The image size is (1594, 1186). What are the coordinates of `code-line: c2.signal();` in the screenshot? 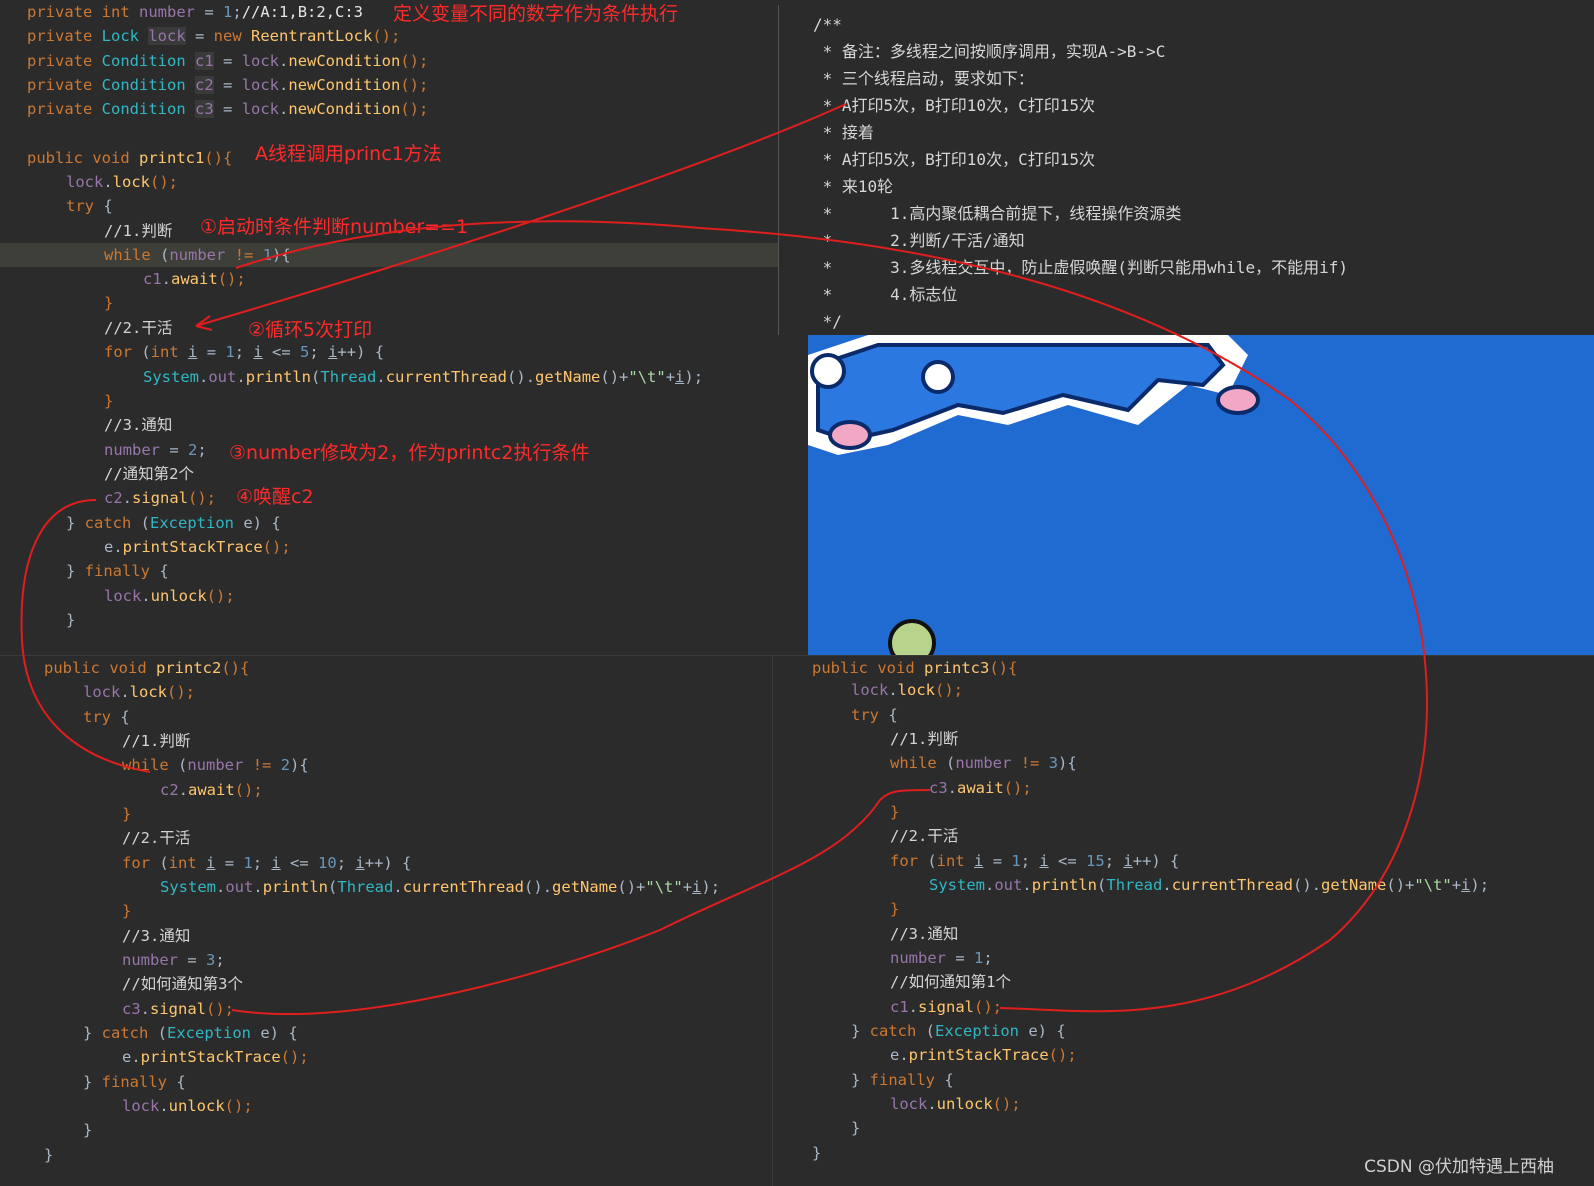 It's located at (160, 498).